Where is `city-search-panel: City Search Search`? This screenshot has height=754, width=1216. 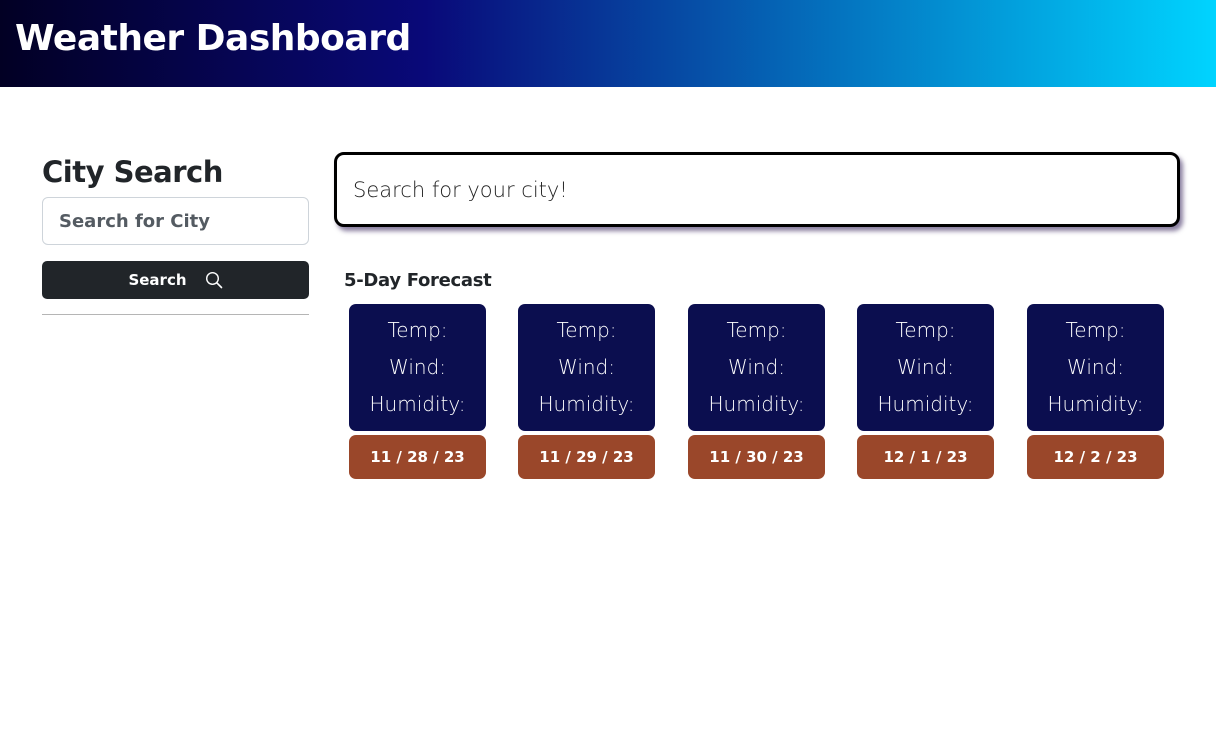
city-search-panel: City Search Search is located at coordinates (175, 233).